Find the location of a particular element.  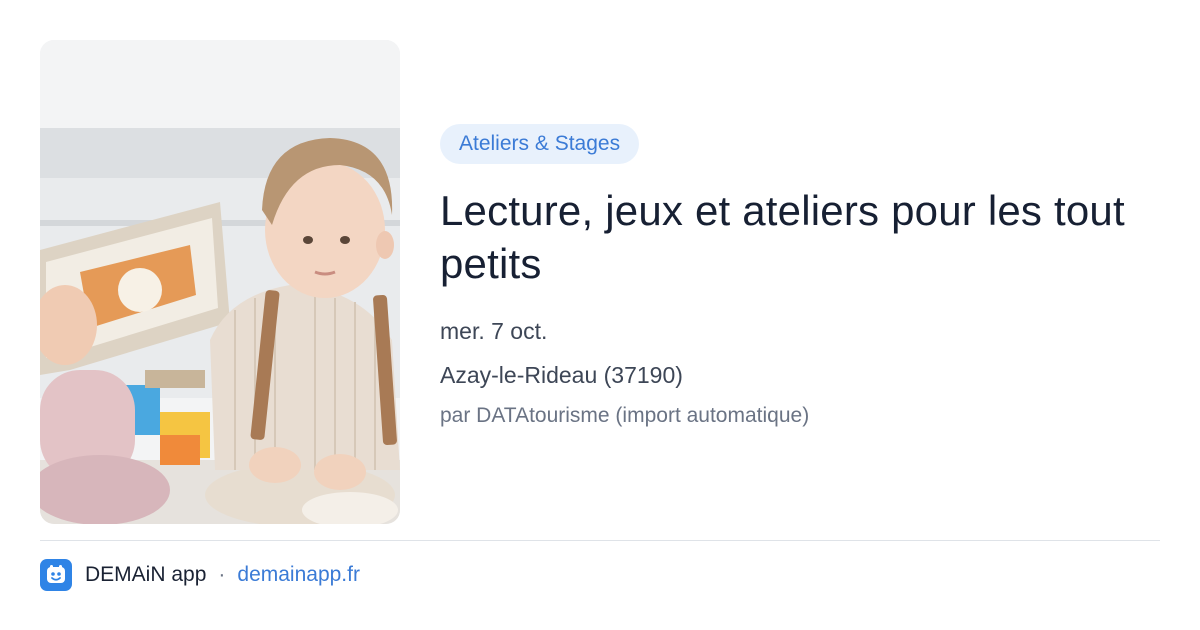

category-badge: Ateliers & Stages is located at coordinates (540, 144).